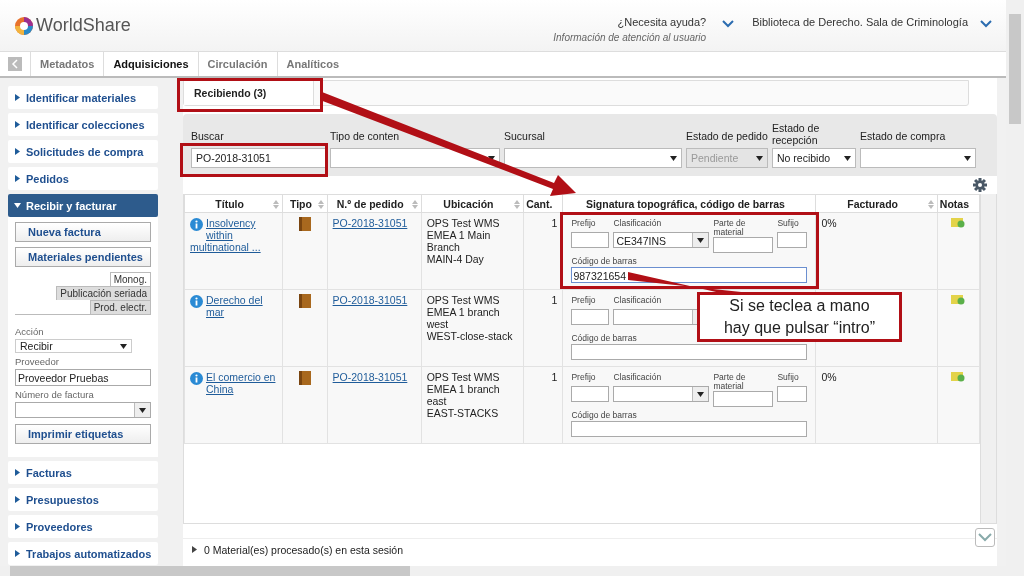 This screenshot has width=1024, height=576. I want to click on input-field: Proveedor Pruebas, so click(83, 377).